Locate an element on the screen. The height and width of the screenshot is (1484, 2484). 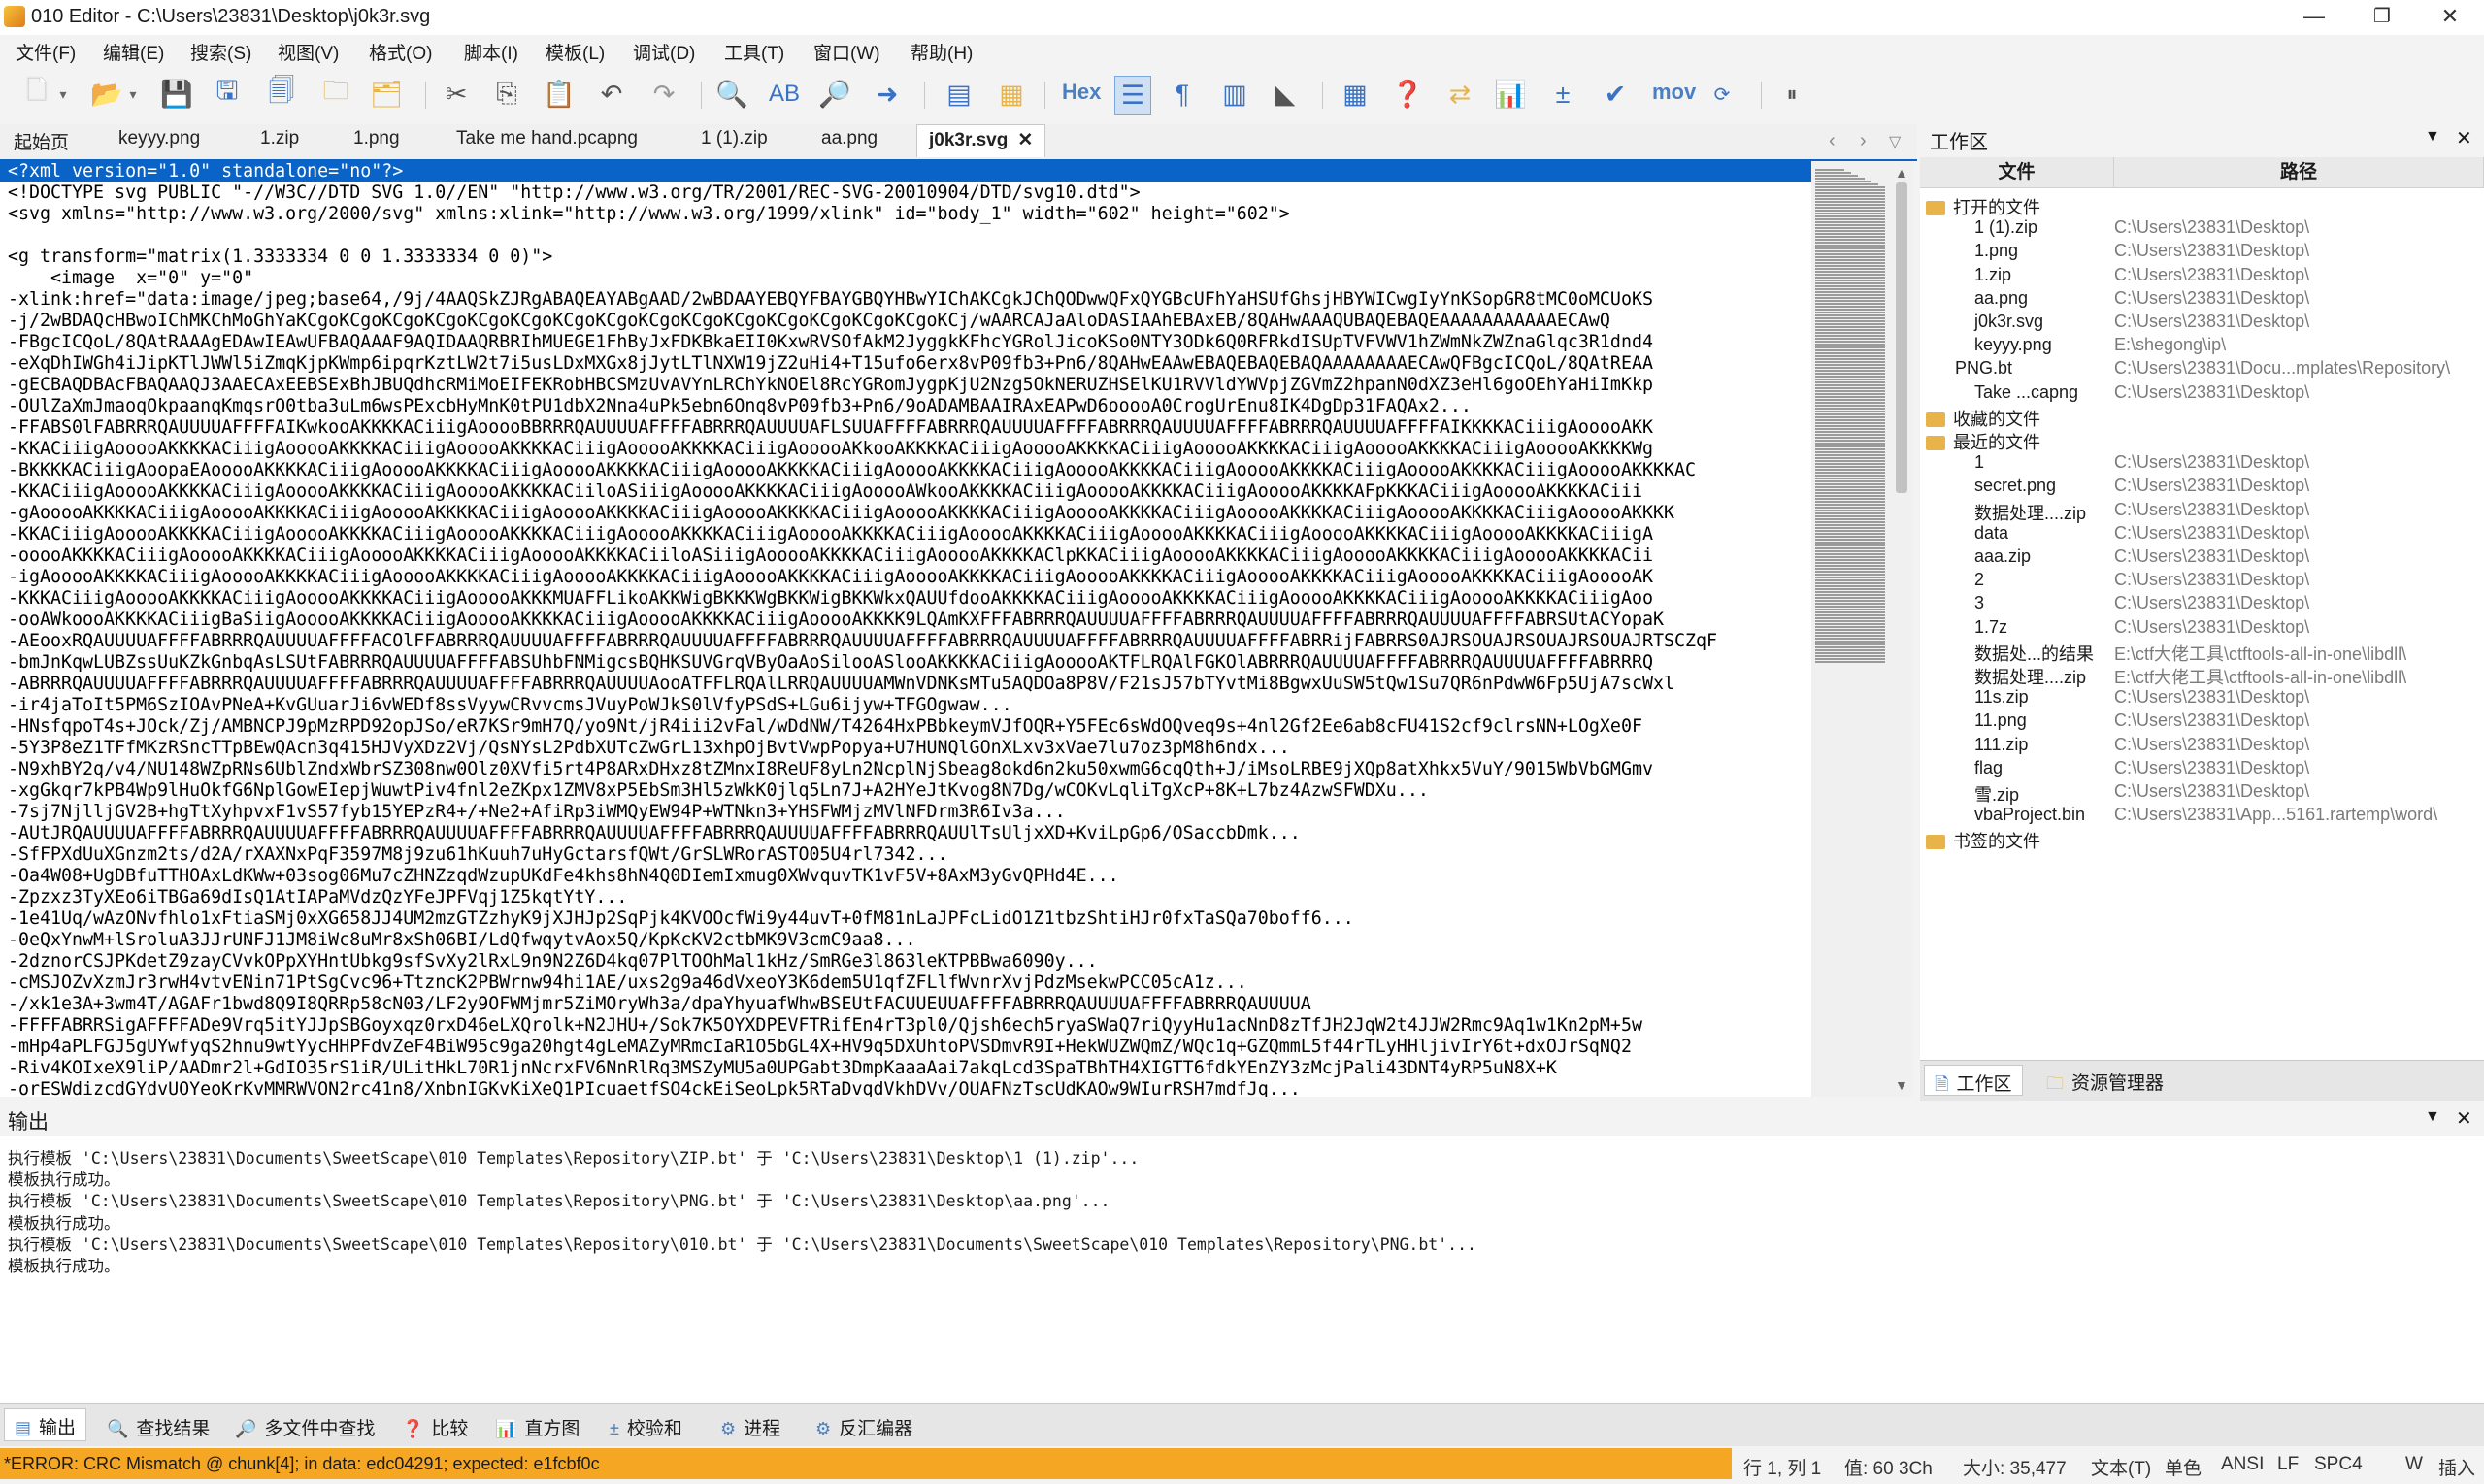
workspace-file-row: data C:\Users\23831\Desktop\ is located at coordinates (2202, 532).